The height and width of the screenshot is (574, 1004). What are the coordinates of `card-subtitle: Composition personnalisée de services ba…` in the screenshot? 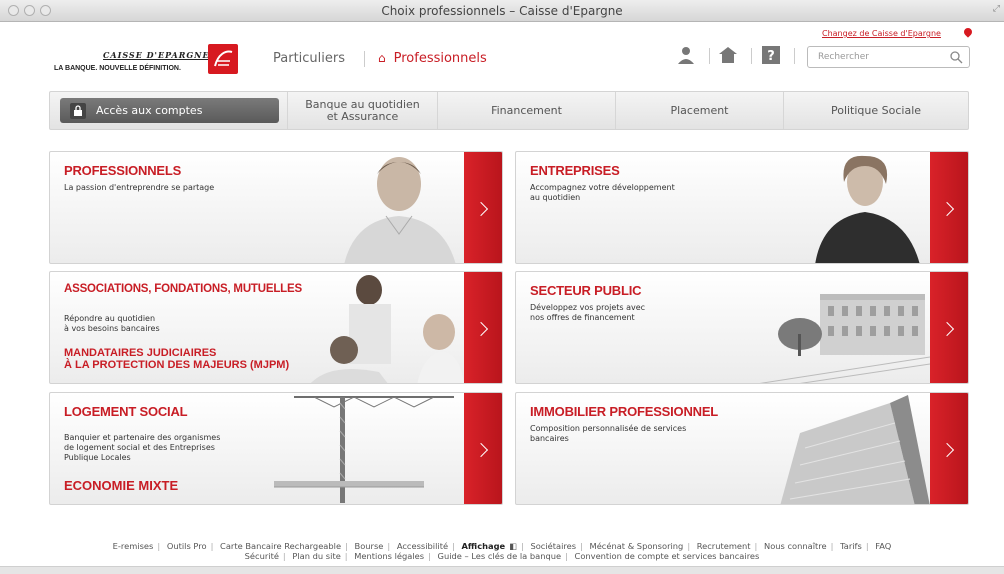 It's located at (608, 433).